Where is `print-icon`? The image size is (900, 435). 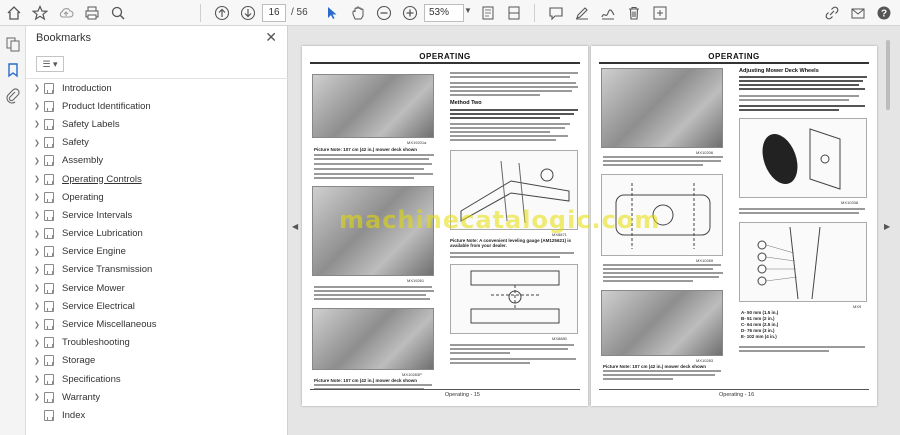 print-icon is located at coordinates (92, 13).